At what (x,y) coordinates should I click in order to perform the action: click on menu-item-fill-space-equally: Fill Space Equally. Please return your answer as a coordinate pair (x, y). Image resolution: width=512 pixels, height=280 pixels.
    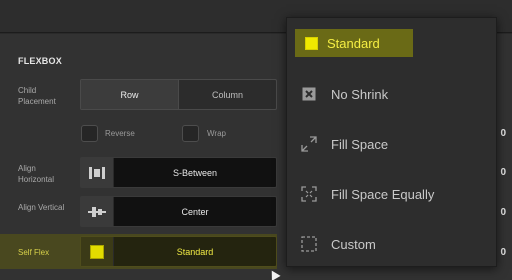
    Looking at the image, I should click on (392, 194).